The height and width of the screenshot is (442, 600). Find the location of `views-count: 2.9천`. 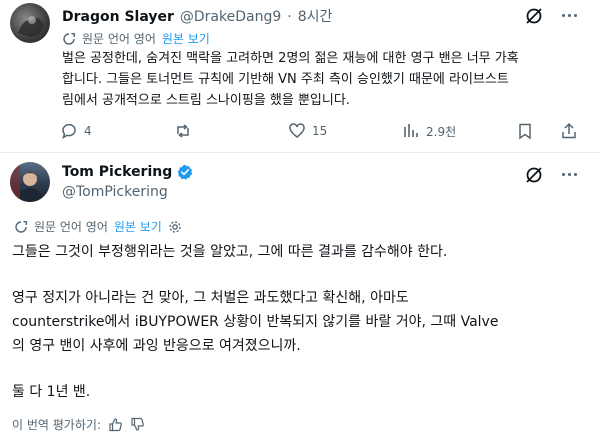

views-count: 2.9천 is located at coordinates (441, 131).